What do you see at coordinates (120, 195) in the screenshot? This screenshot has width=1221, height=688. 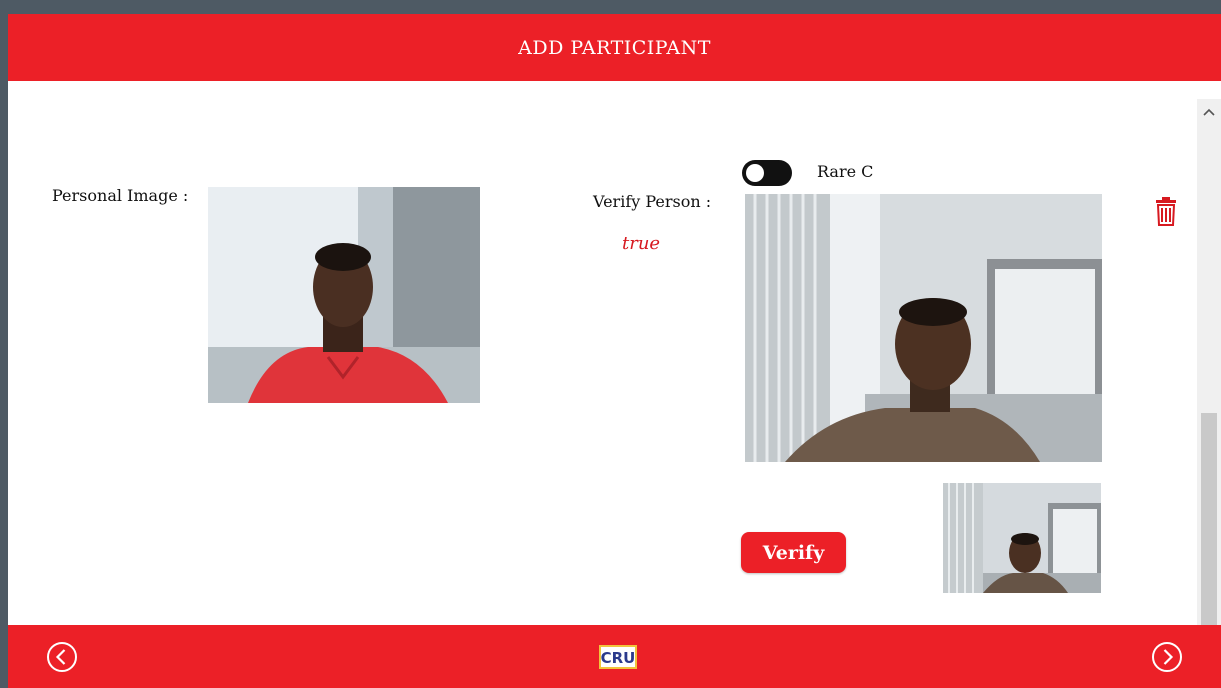 I see `personal-image-label: Personal Image :` at bounding box center [120, 195].